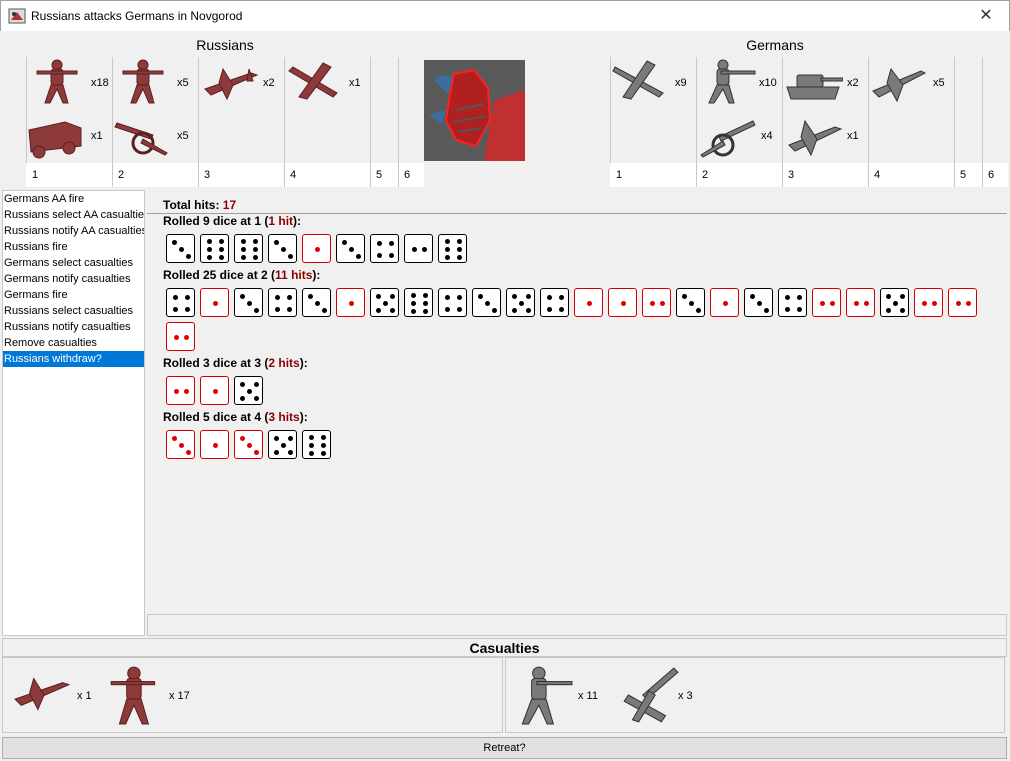 This screenshot has width=1010, height=761. What do you see at coordinates (35, 175) in the screenshot?
I see `column-number: 1` at bounding box center [35, 175].